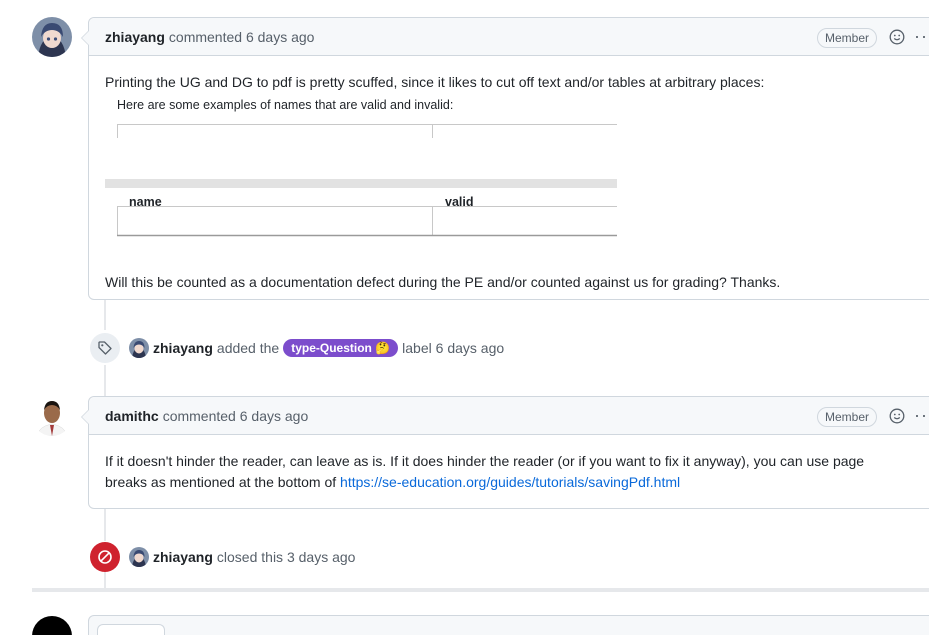  What do you see at coordinates (417, 348) in the screenshot?
I see `event-text: label` at bounding box center [417, 348].